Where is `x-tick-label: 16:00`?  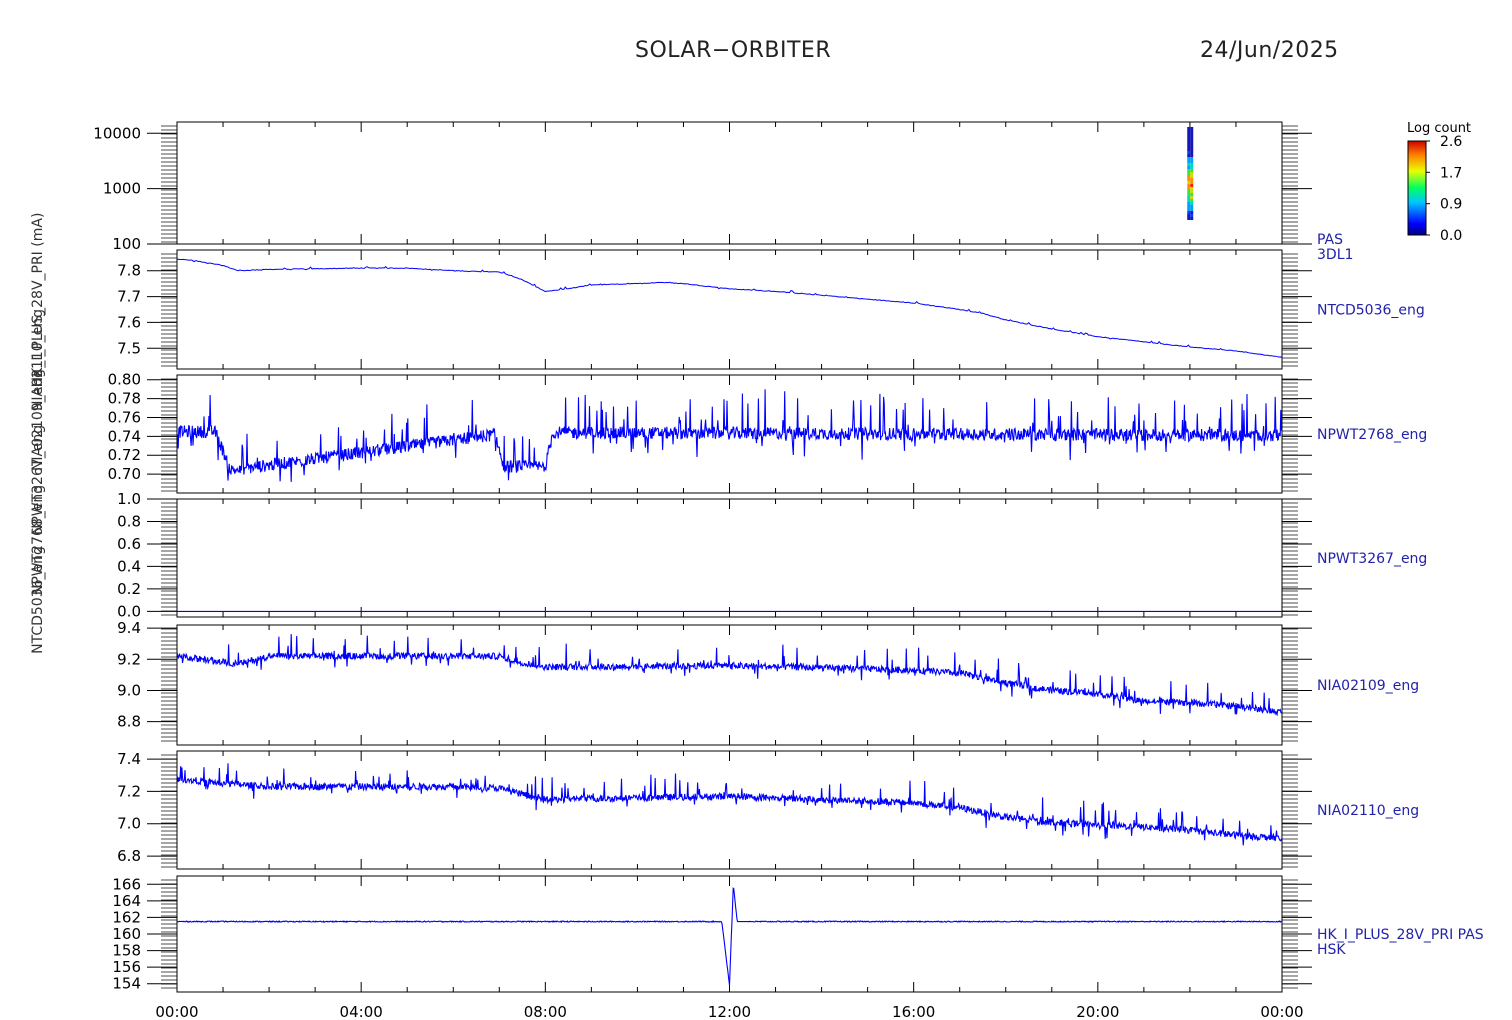 x-tick-label: 16:00 is located at coordinates (913, 1011).